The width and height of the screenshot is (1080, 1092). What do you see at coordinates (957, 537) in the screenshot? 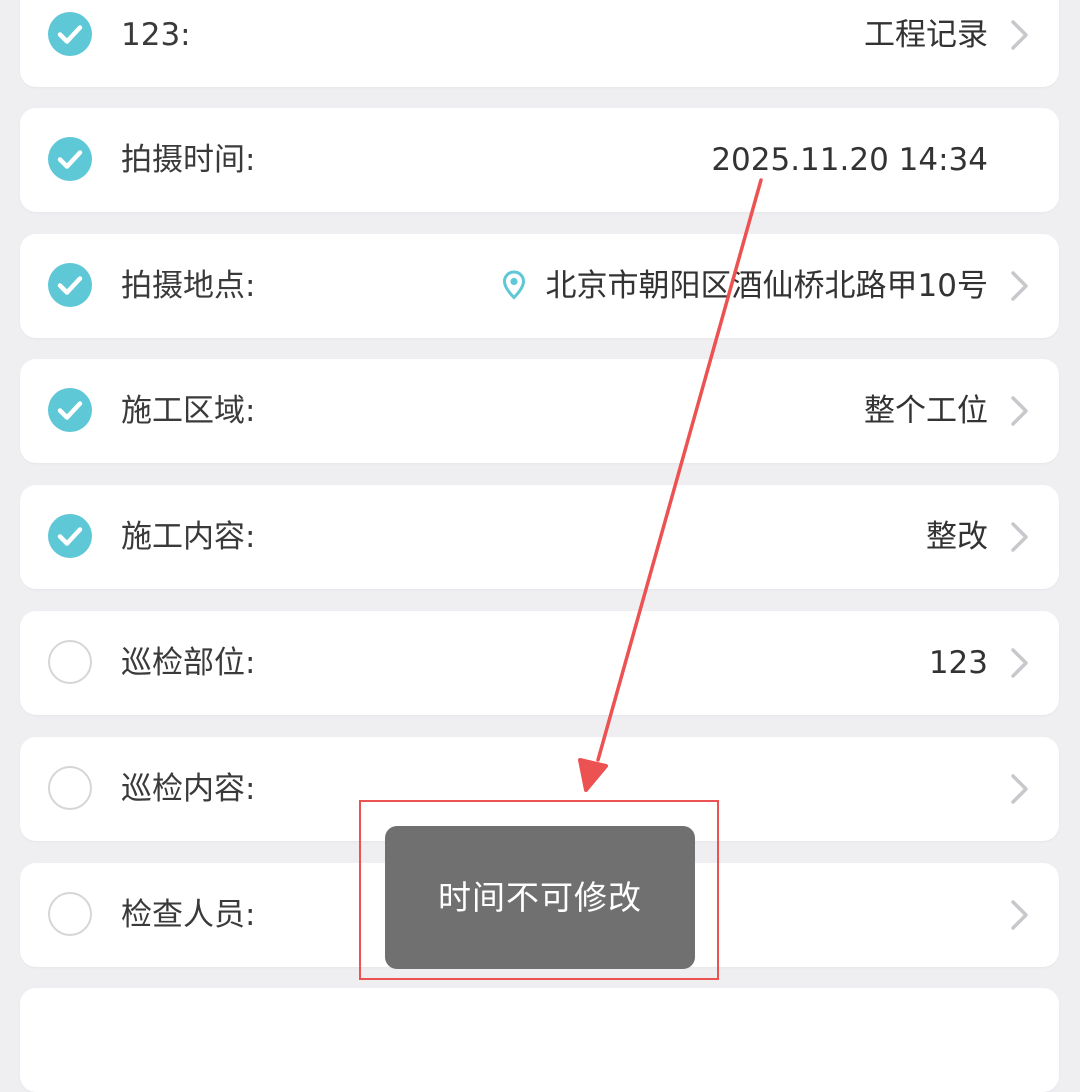
I see `row-value: 整改` at bounding box center [957, 537].